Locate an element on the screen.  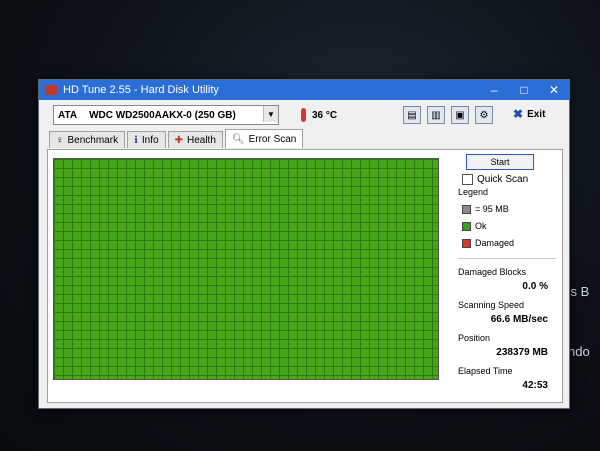
damaged-blocks-label: Damaged Blocks is located at coordinates (492, 272).